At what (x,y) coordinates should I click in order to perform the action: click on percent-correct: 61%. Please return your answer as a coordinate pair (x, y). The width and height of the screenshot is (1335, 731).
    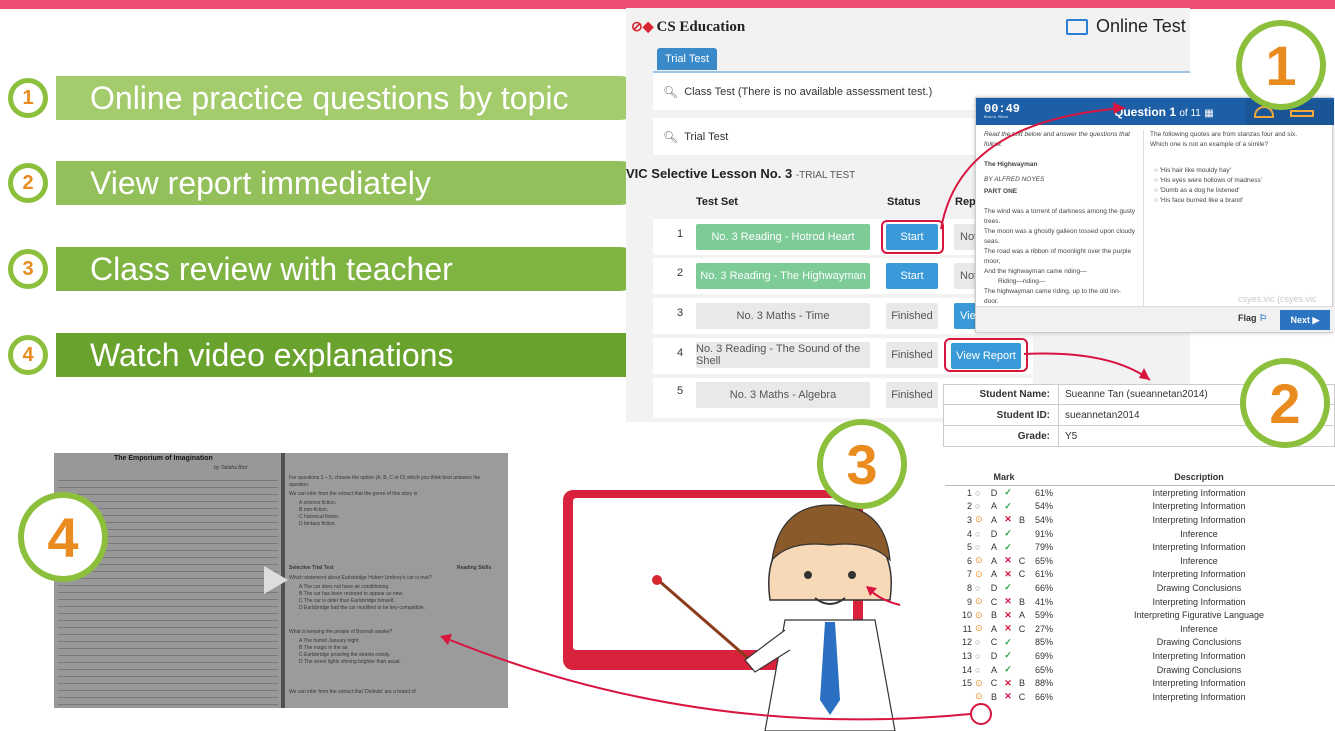
    Looking at the image, I should click on (1044, 492).